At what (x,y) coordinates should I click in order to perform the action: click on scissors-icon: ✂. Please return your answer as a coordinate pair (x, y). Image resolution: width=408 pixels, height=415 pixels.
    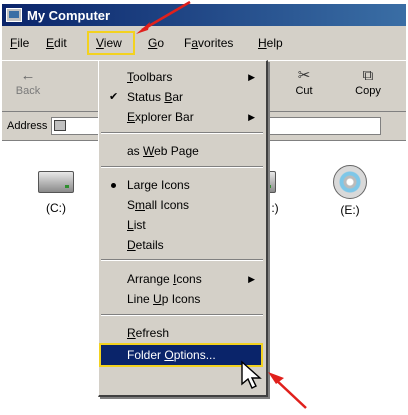
    Looking at the image, I should click on (304, 75).